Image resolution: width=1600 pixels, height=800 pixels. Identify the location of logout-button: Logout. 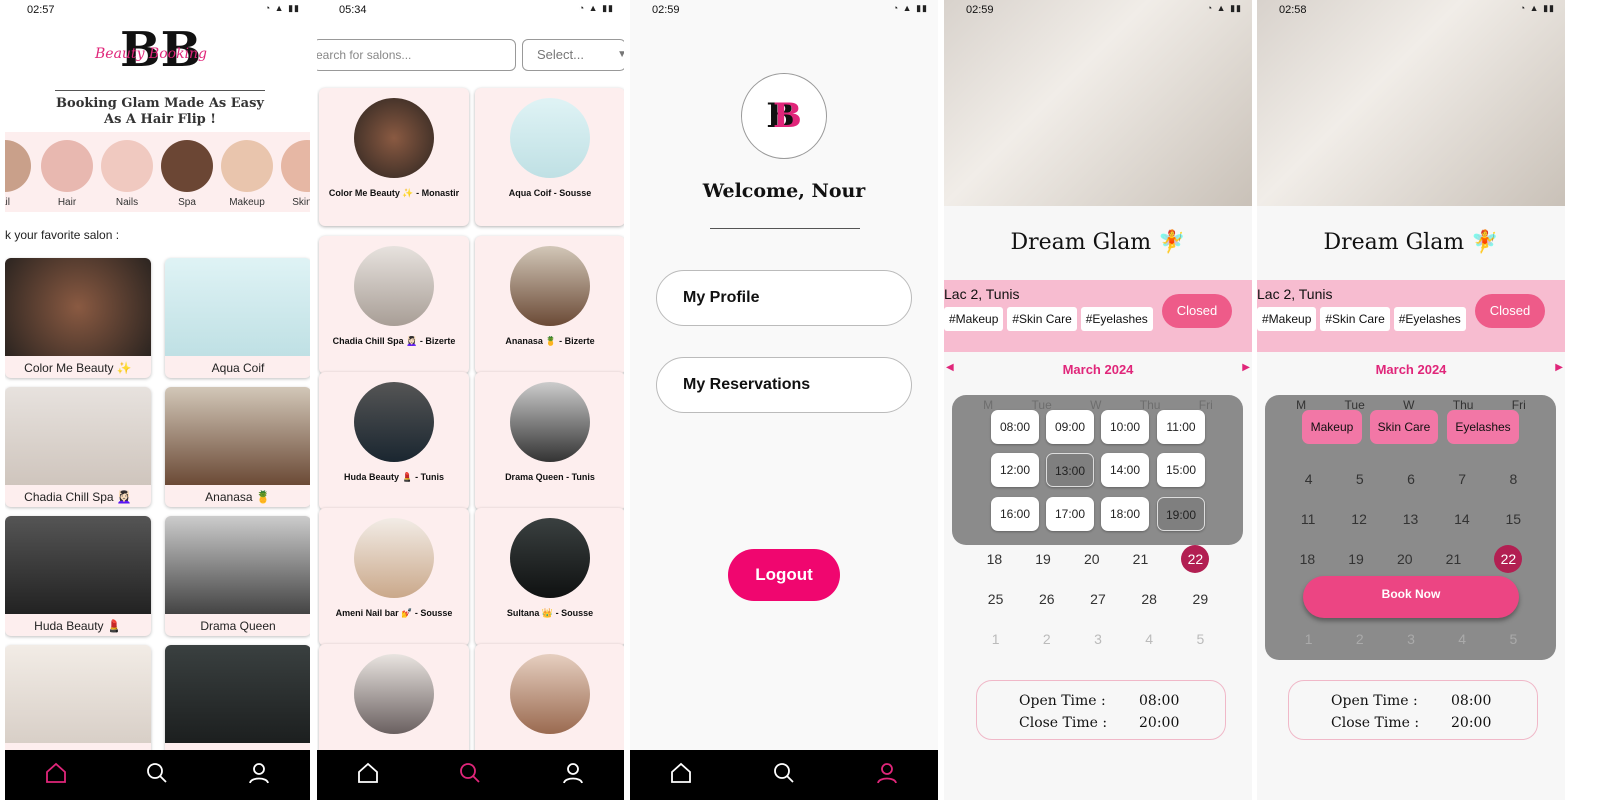
(784, 575).